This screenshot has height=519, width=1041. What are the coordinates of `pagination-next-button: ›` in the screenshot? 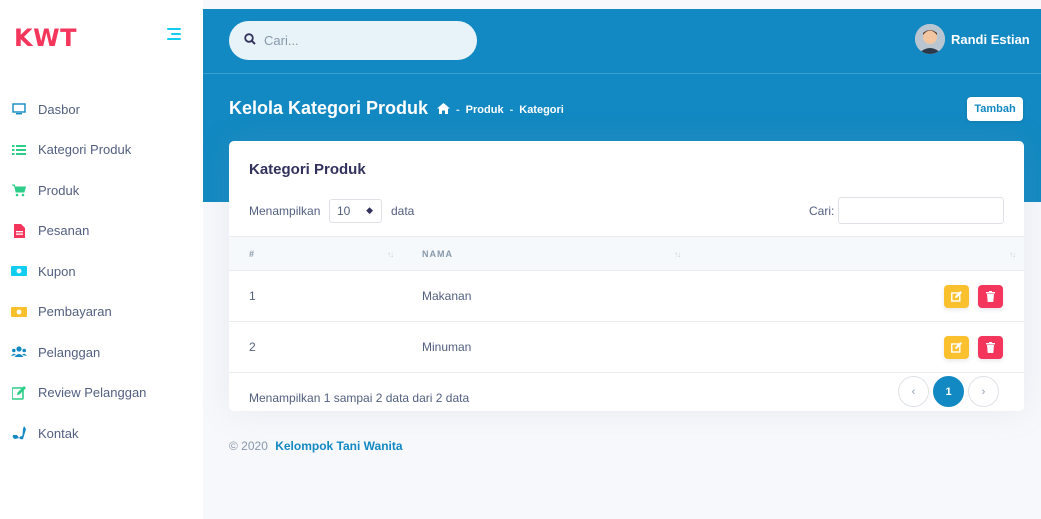 It's located at (983, 391).